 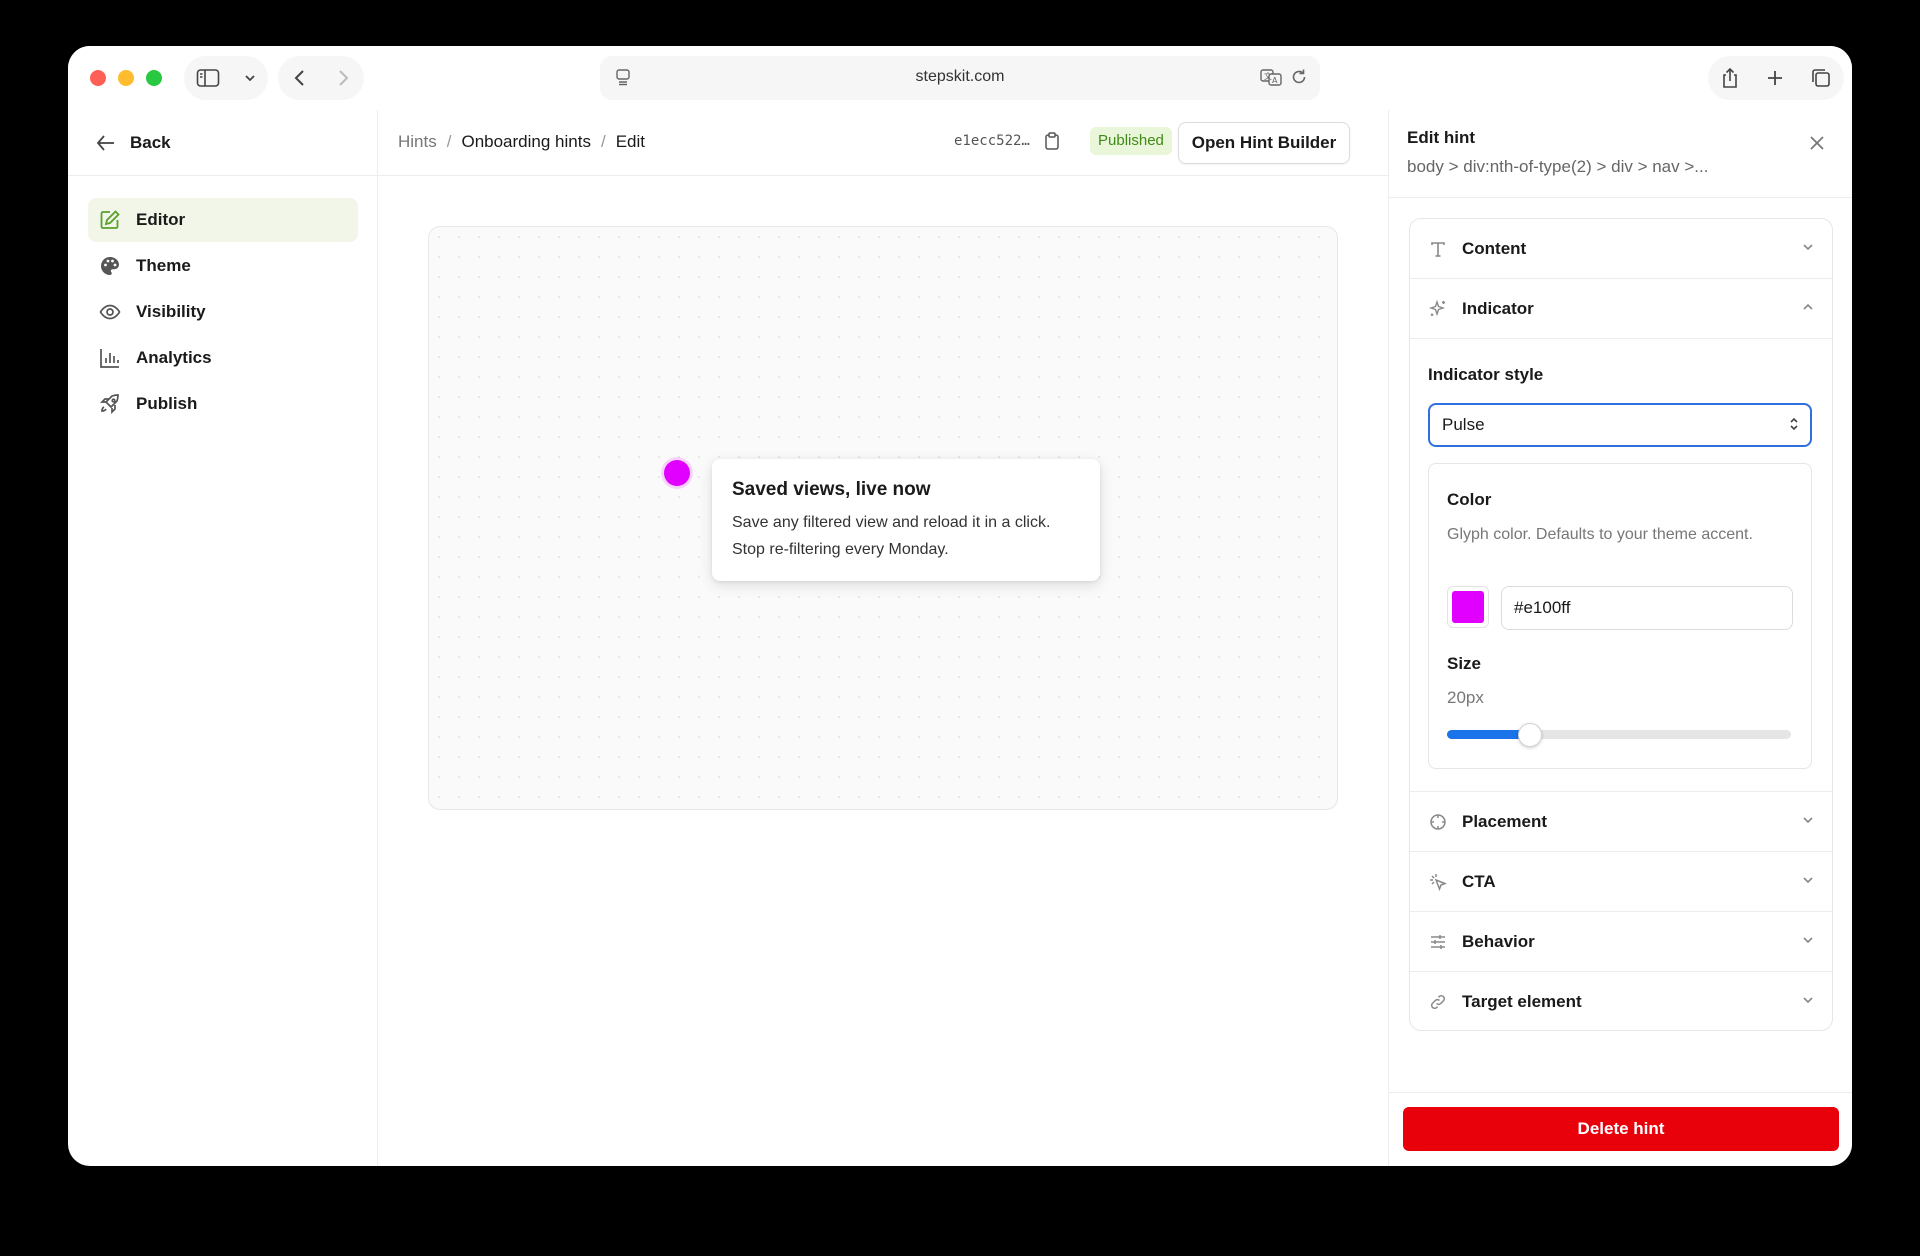 I want to click on color-swatch, so click(x=1468, y=607).